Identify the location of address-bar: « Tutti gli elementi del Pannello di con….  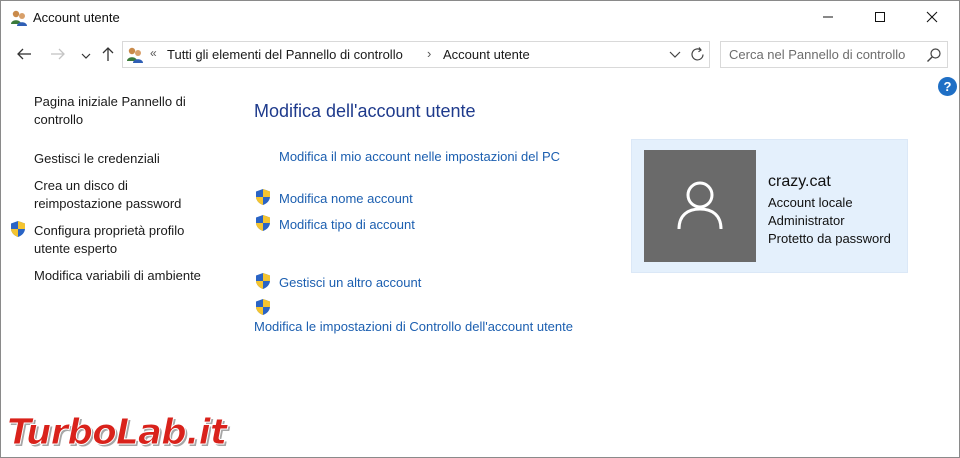
(416, 54).